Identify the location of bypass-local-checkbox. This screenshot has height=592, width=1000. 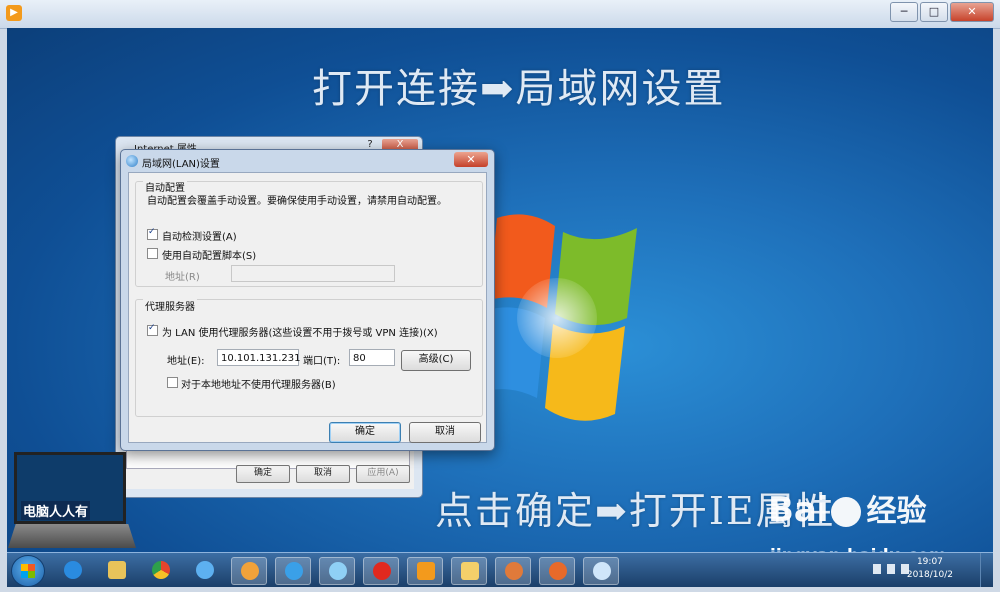
(172, 382).